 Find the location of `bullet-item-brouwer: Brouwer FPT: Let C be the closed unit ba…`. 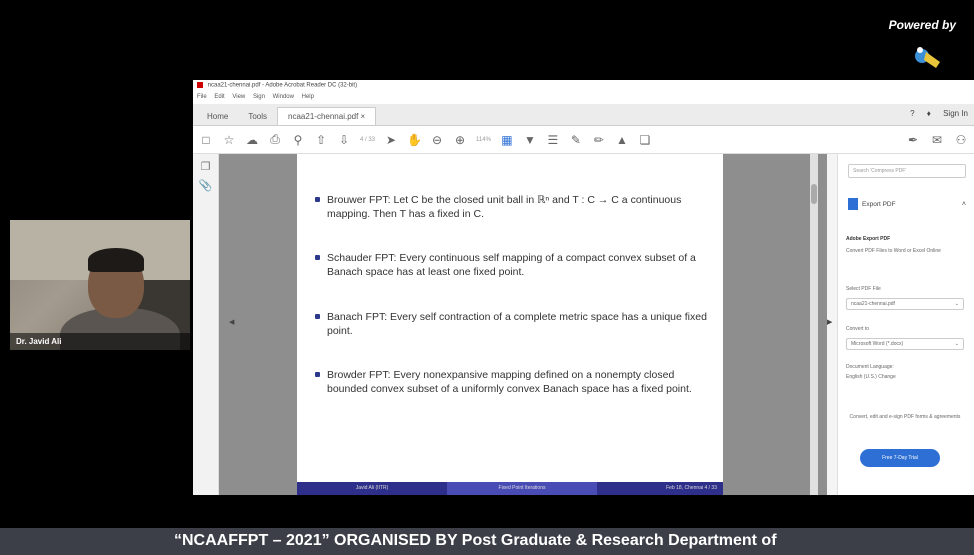

bullet-item-brouwer: Brouwer FPT: Let C be the closed unit ba… is located at coordinates (515, 207).